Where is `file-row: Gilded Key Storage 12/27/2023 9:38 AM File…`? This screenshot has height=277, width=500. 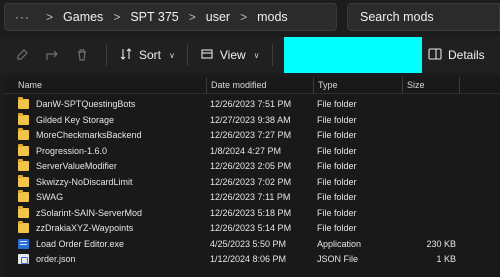 file-row: Gilded Key Storage 12/27/2023 9:38 AM File… is located at coordinates (252, 120).